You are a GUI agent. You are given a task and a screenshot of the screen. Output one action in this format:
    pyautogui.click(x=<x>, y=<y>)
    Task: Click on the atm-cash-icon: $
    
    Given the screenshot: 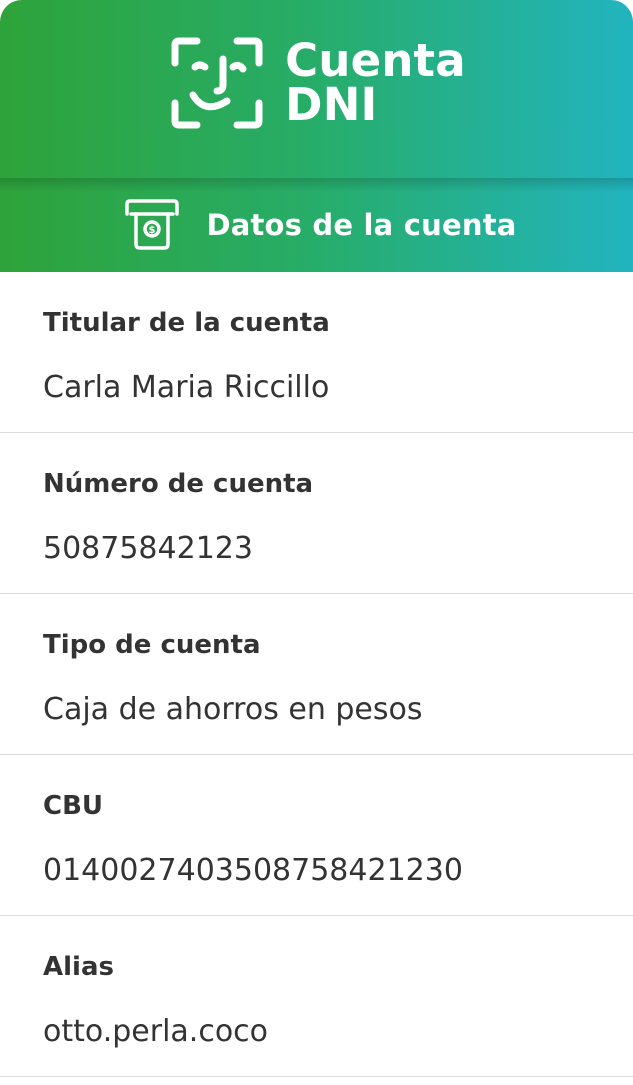 What is the action you would take?
    pyautogui.click(x=152, y=224)
    